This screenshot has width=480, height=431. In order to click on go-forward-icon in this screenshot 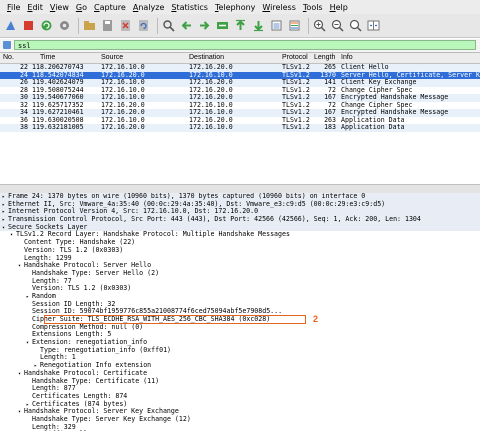, I will do `click(204, 25)`.